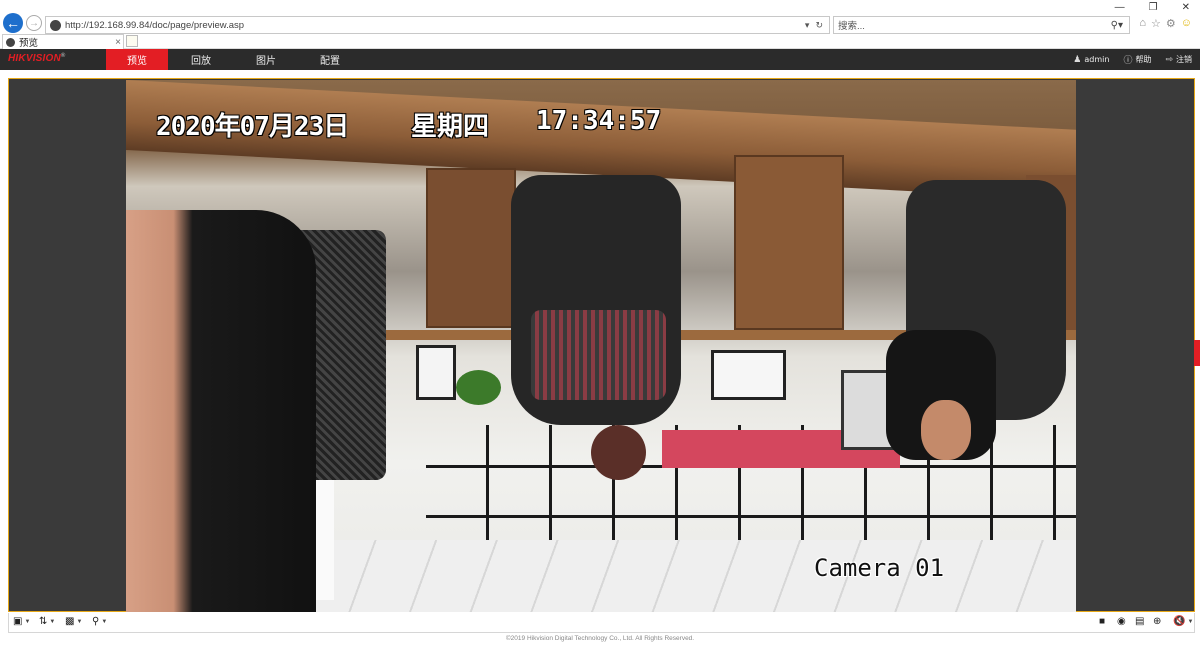 The height and width of the screenshot is (650, 1200). I want to click on osd-weekday: 星期四, so click(450, 127).